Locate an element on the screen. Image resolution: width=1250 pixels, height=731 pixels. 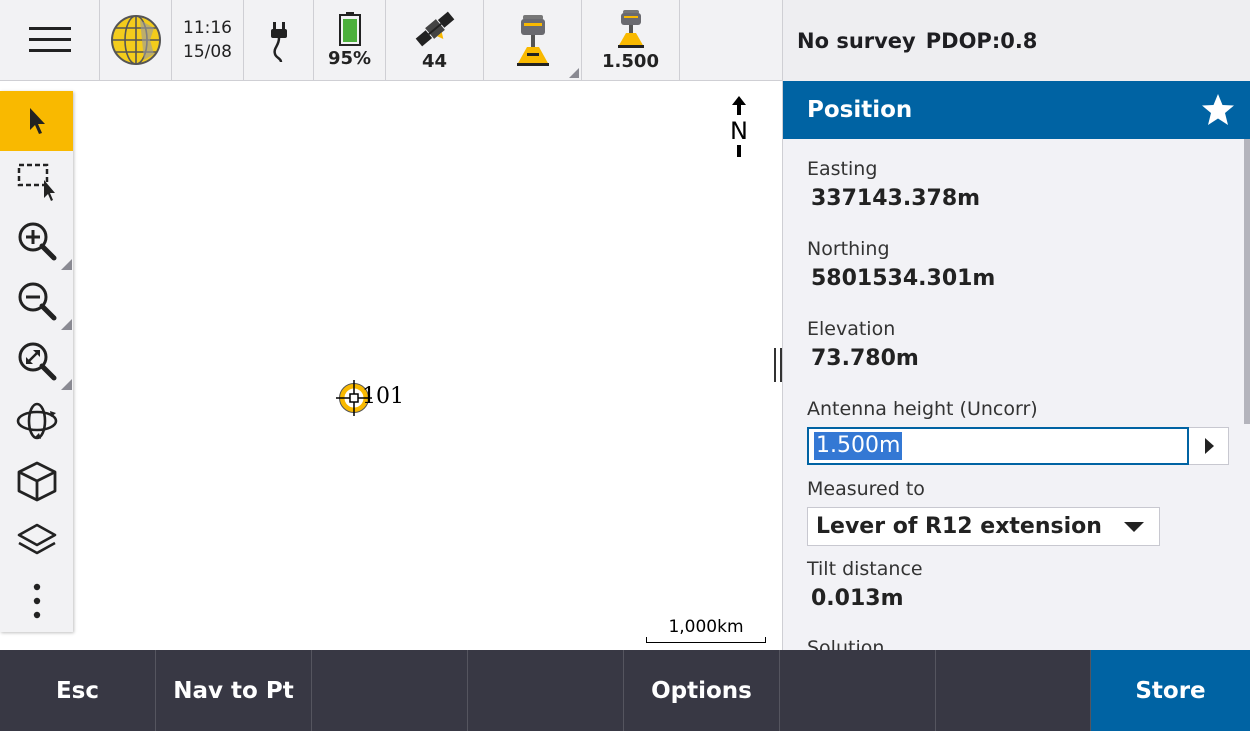
northing-value: 5801534.301m is located at coordinates (903, 278).